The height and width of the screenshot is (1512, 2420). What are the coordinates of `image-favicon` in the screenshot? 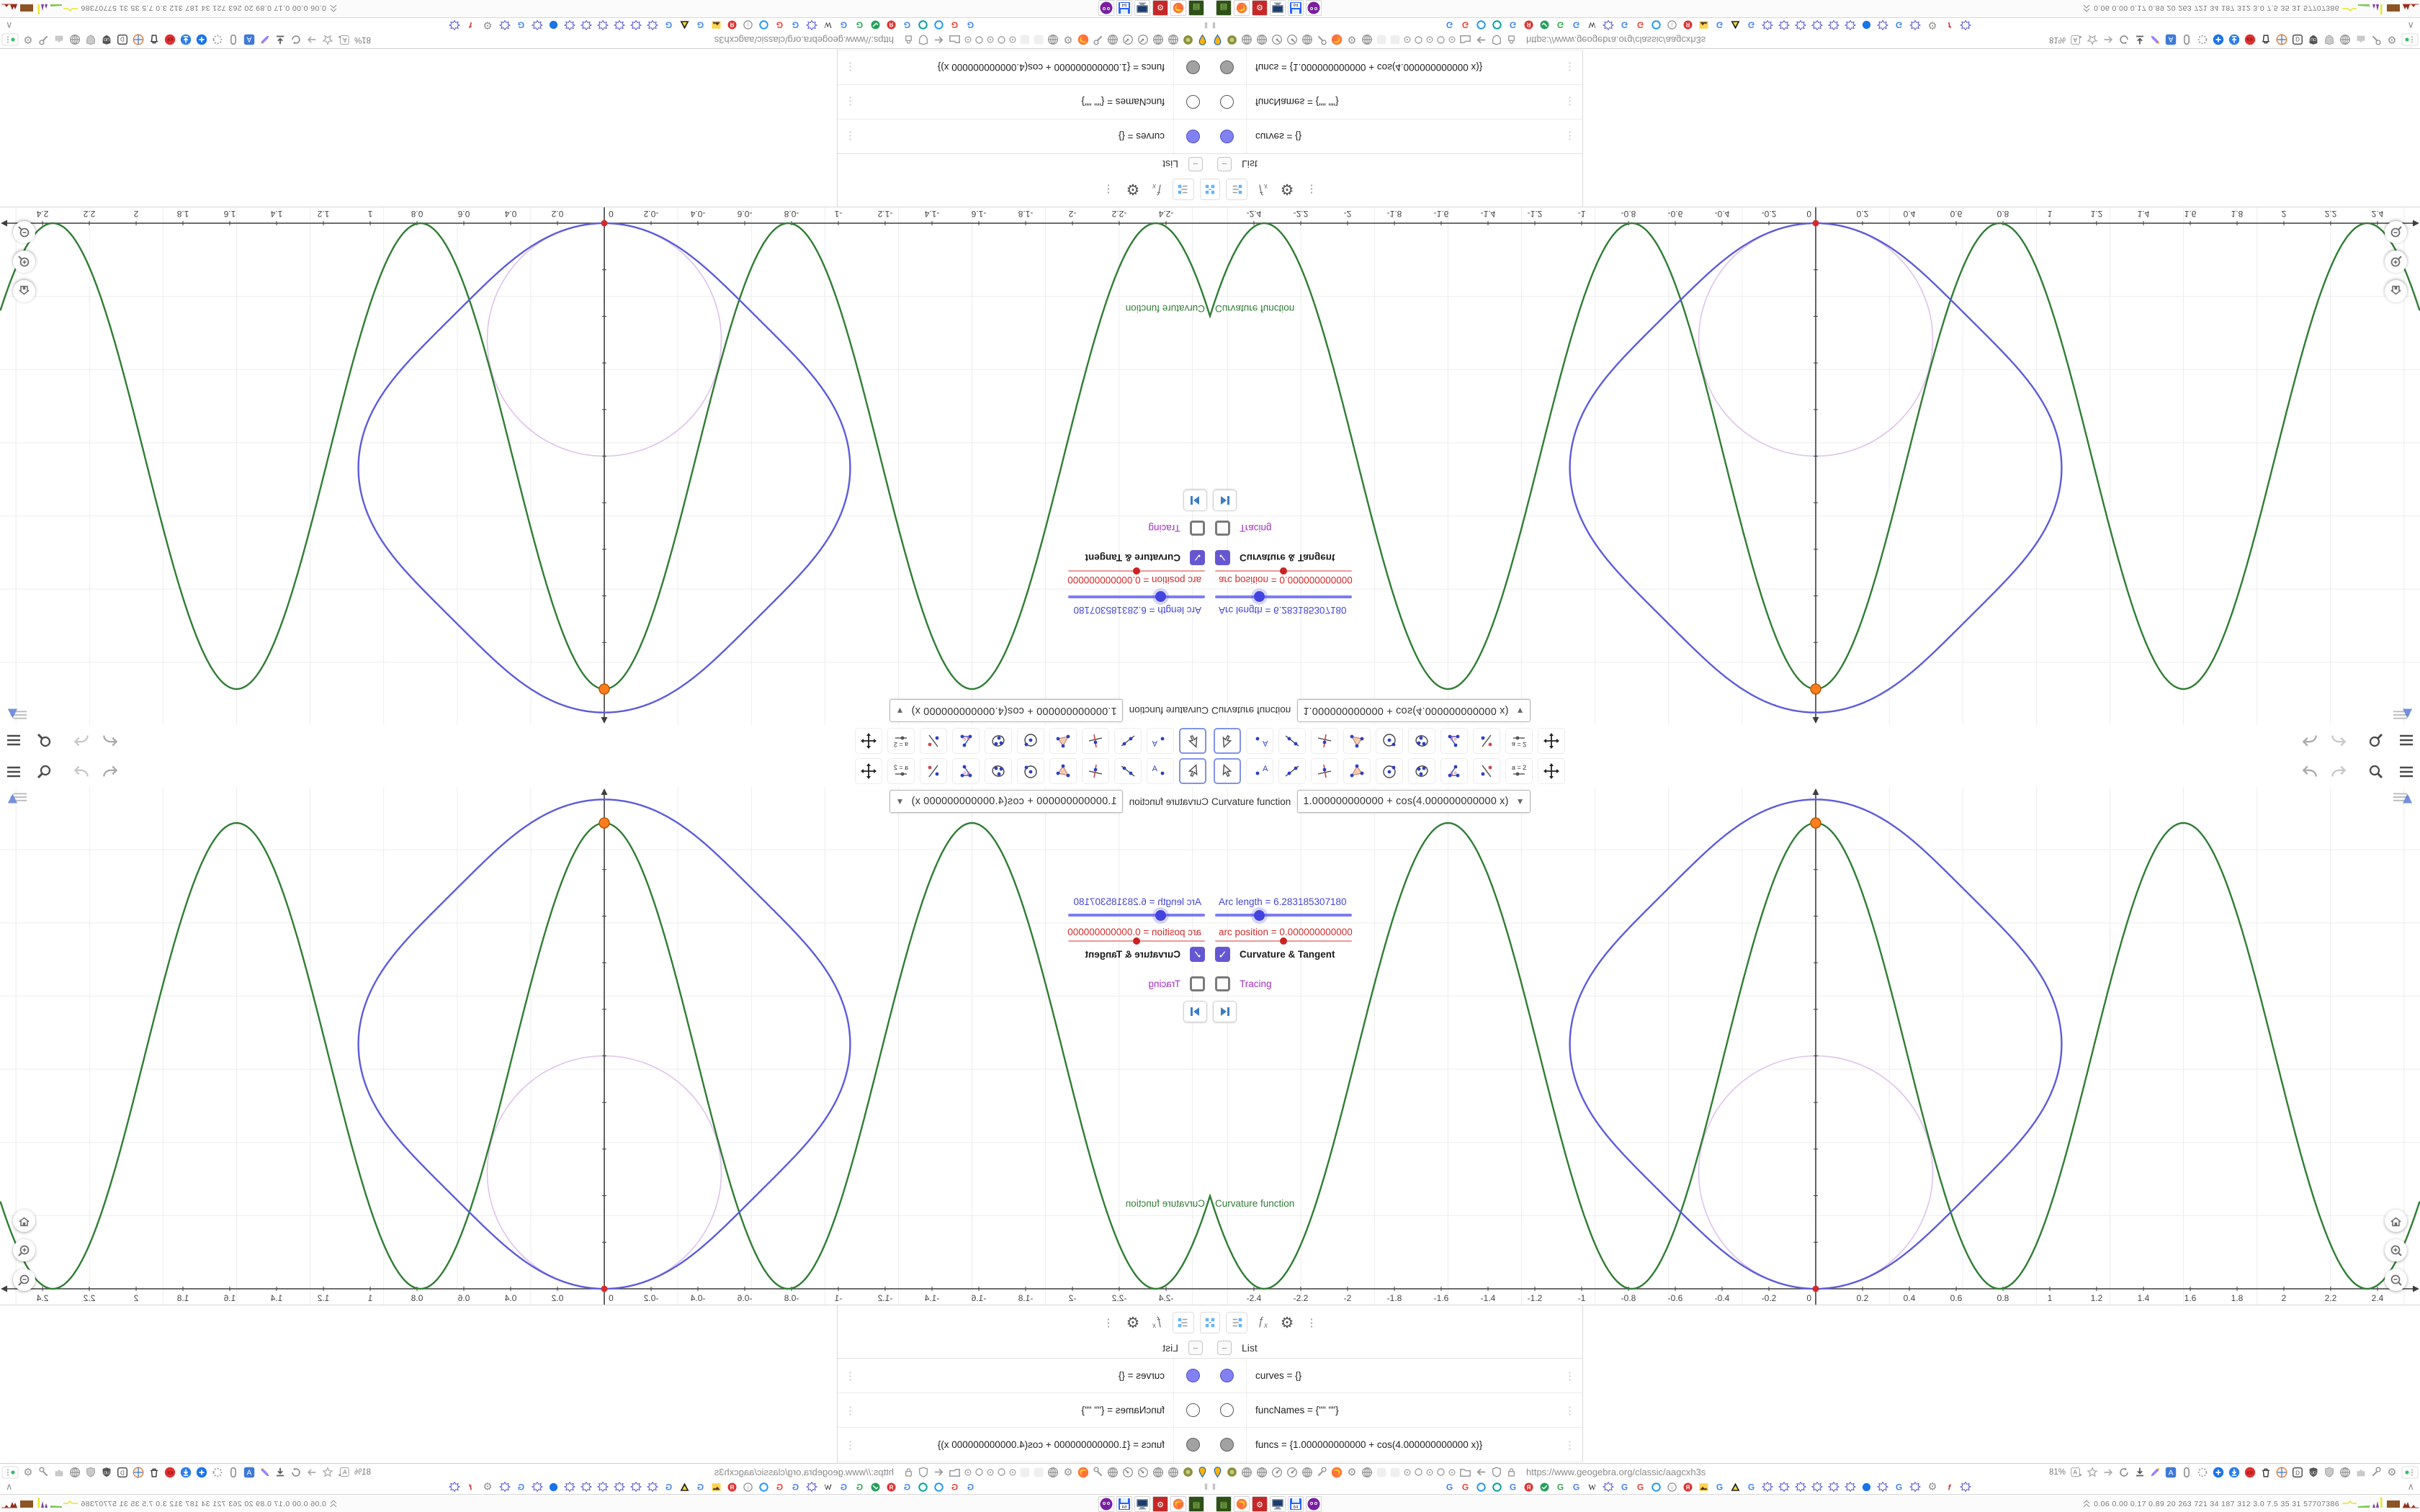 It's located at (1703, 25).